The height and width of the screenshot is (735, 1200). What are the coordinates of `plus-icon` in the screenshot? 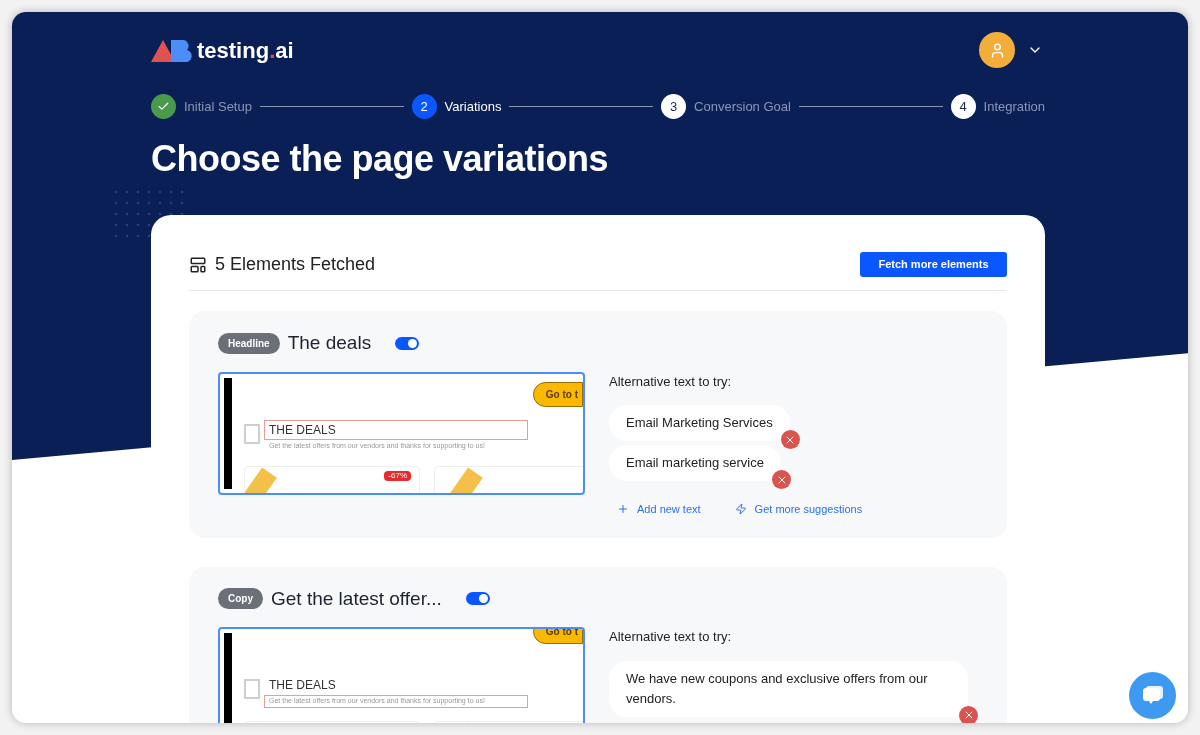 It's located at (623, 509).